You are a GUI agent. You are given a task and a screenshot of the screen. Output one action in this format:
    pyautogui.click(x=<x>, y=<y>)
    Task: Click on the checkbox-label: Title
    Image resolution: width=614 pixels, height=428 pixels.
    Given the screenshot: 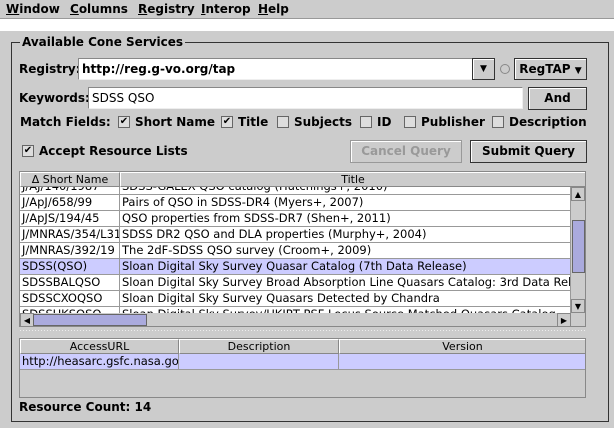 What is the action you would take?
    pyautogui.click(x=253, y=122)
    